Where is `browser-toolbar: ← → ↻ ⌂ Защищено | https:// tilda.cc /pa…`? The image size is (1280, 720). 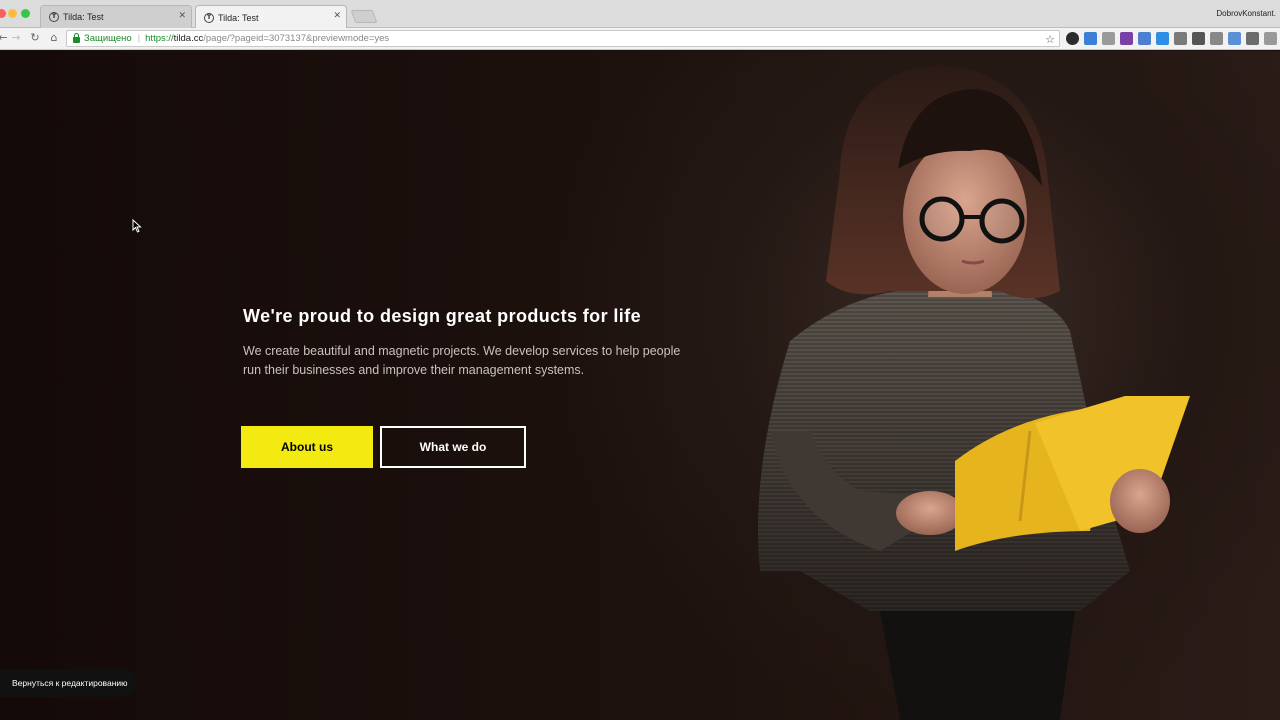 browser-toolbar: ← → ↻ ⌂ Защищено | https:// tilda.cc /pa… is located at coordinates (640, 39).